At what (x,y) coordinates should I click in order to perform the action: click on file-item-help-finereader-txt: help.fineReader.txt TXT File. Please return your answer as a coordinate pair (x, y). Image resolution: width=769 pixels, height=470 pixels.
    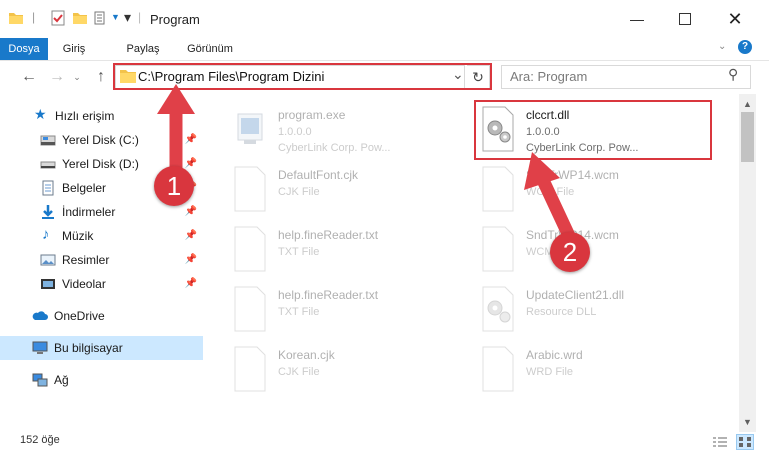
    Looking at the image, I should click on (357, 251).